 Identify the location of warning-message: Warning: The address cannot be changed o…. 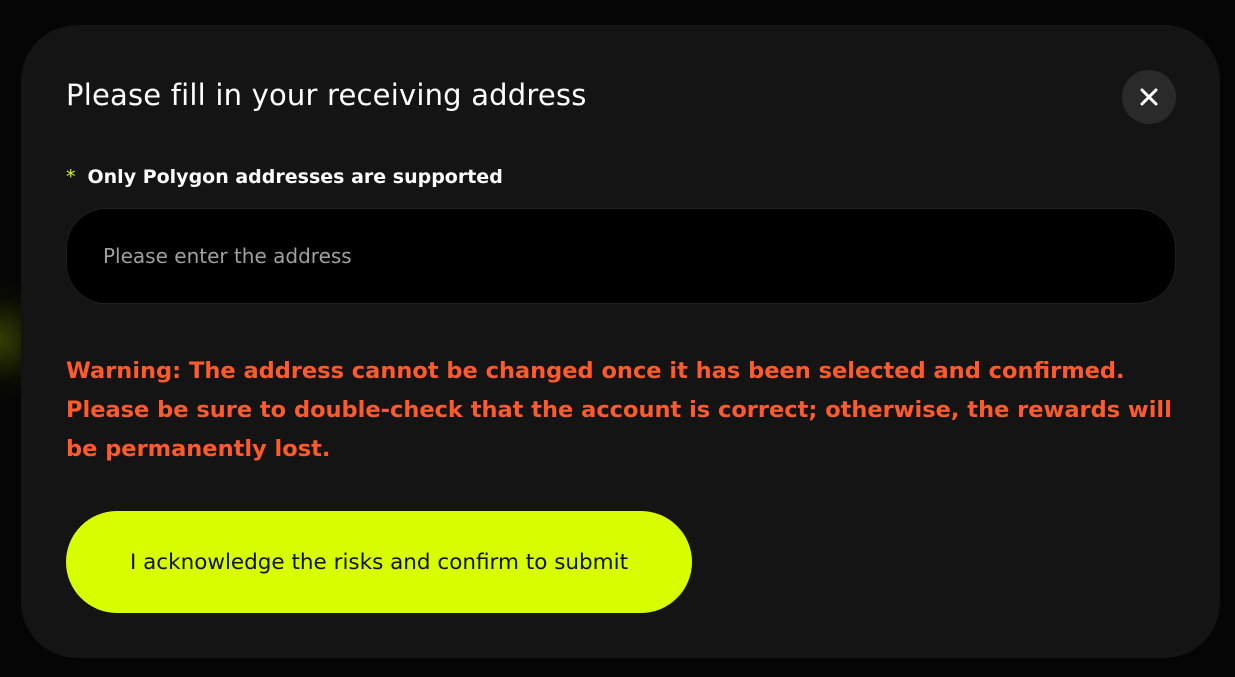
(619, 410).